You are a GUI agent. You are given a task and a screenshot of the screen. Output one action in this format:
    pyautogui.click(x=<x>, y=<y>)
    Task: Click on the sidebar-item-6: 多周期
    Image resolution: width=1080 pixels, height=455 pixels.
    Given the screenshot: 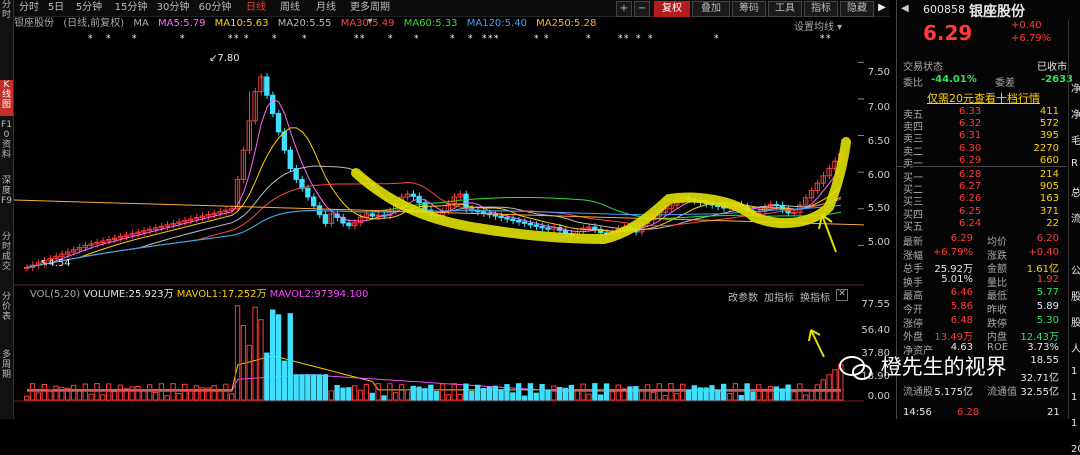 What is the action you would take?
    pyautogui.click(x=6, y=365)
    